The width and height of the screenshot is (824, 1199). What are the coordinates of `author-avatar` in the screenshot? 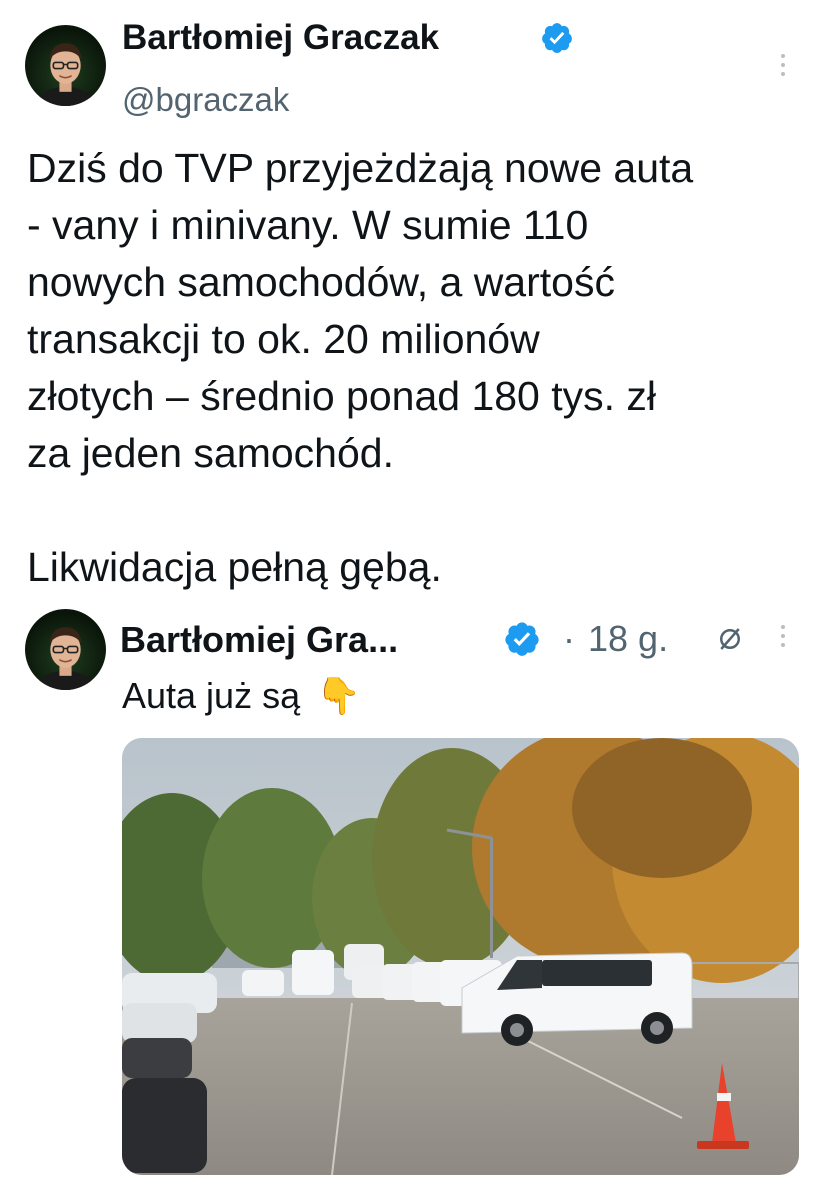 It's located at (65, 65).